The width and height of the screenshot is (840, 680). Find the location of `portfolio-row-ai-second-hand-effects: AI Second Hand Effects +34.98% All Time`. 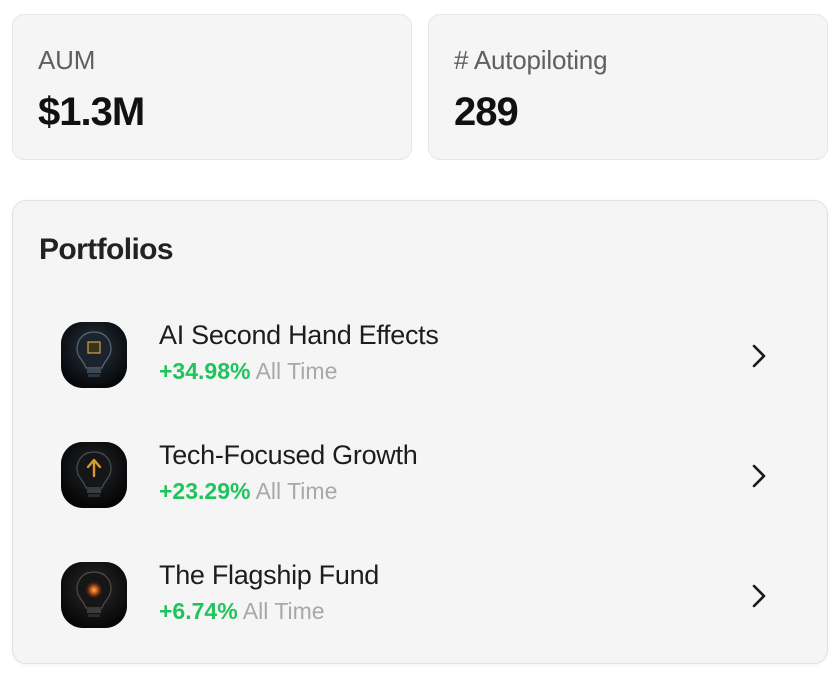

portfolio-row-ai-second-hand-effects: AI Second Hand Effects +34.98% All Time is located at coordinates (421, 354).